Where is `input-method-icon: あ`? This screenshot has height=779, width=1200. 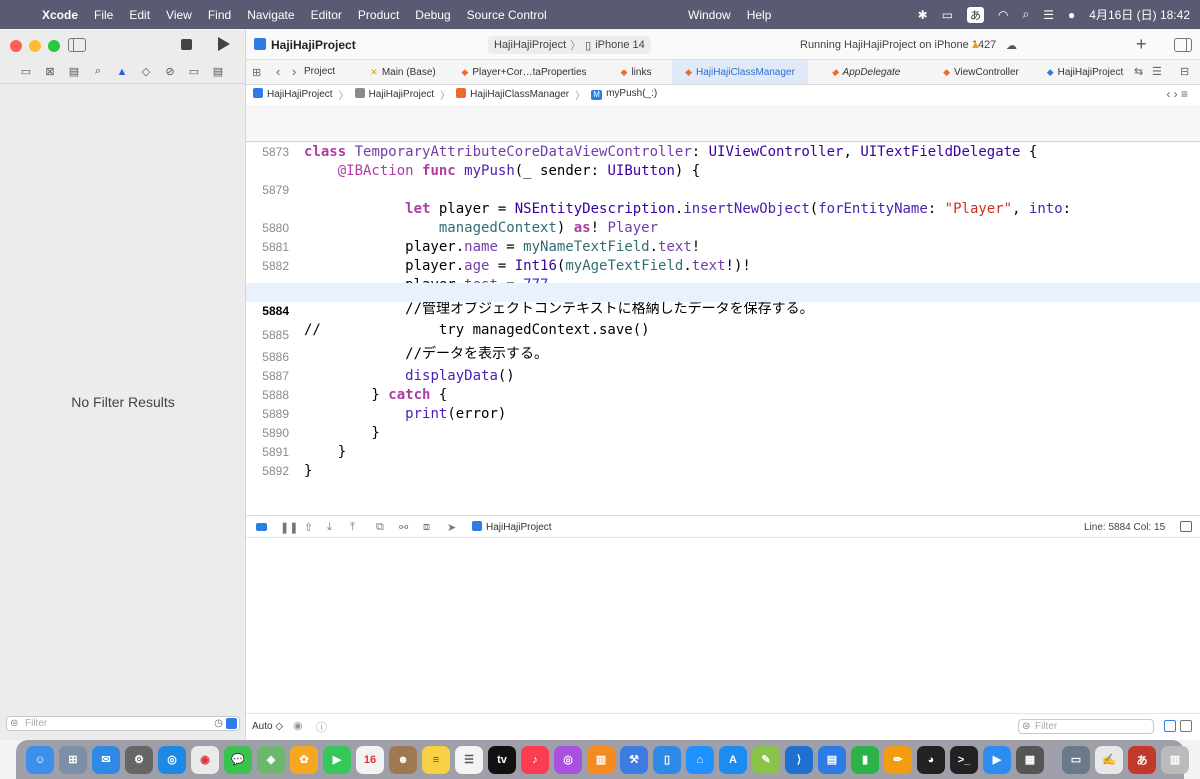 input-method-icon: あ is located at coordinates (976, 14).